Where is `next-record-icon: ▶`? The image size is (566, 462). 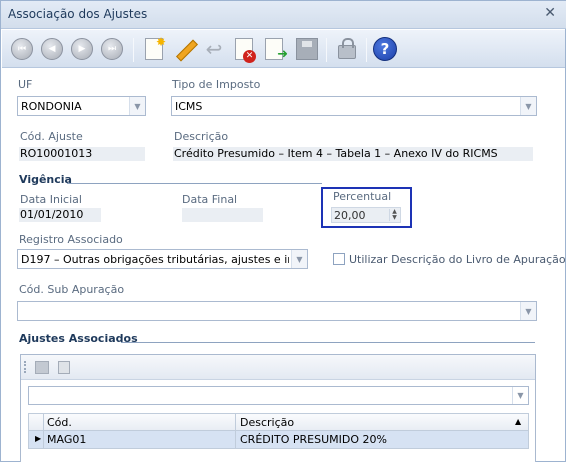 next-record-icon: ▶ is located at coordinates (82, 49).